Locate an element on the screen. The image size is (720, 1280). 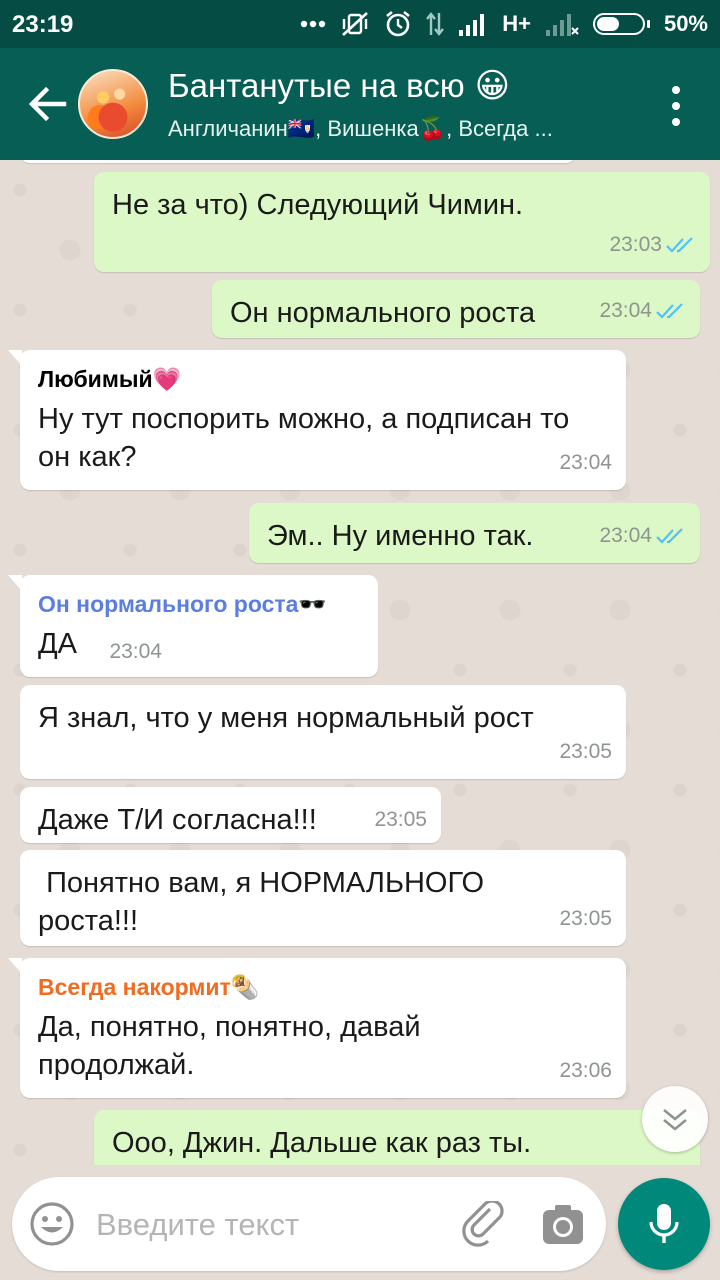
status-time: 23:19 is located at coordinates (43, 24).